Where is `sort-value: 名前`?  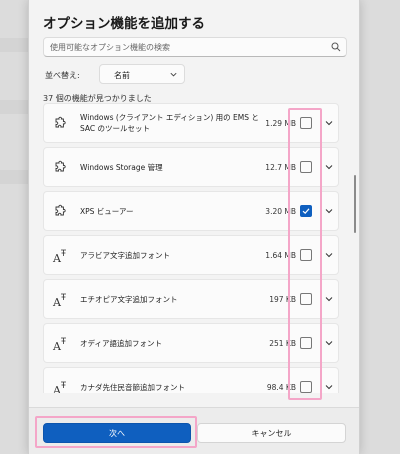
sort-value: 名前 is located at coordinates (122, 75).